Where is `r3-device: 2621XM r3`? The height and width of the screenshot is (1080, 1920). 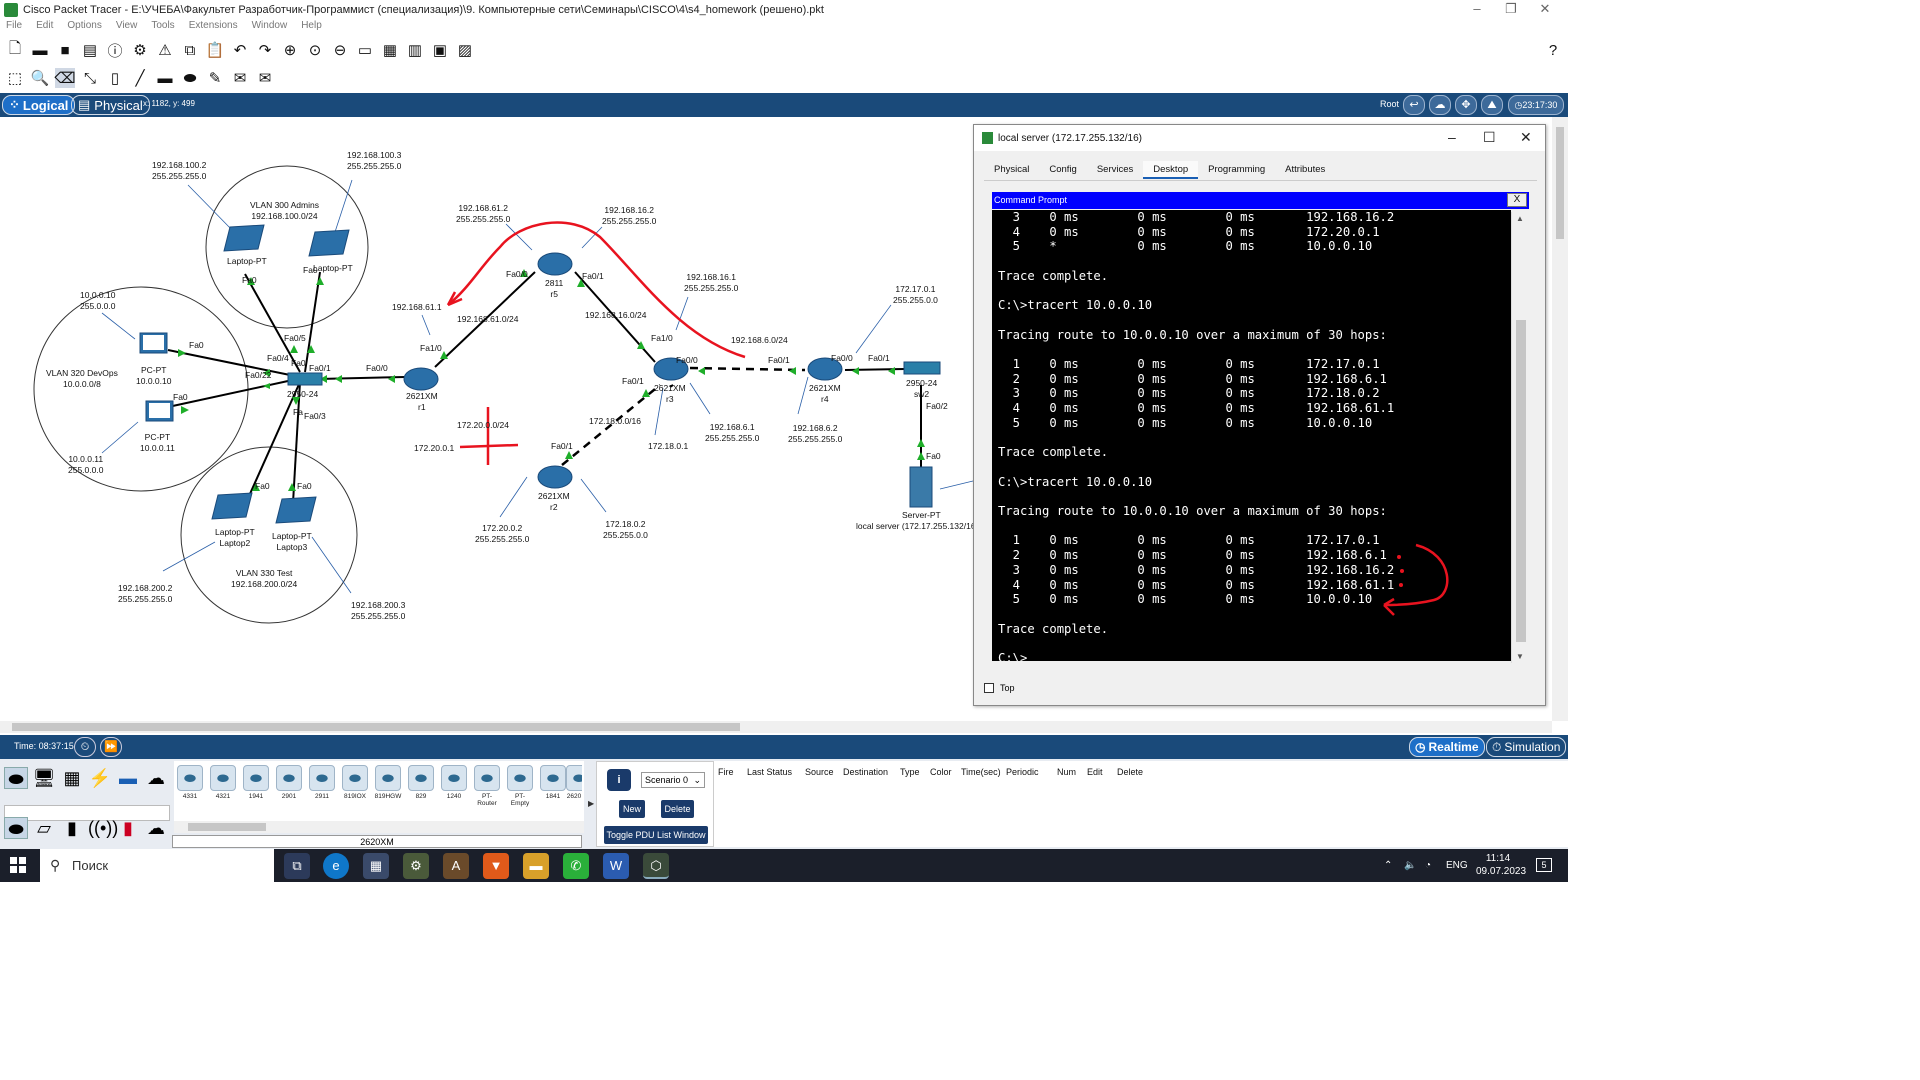 r3-device: 2621XM r3 is located at coordinates (670, 394).